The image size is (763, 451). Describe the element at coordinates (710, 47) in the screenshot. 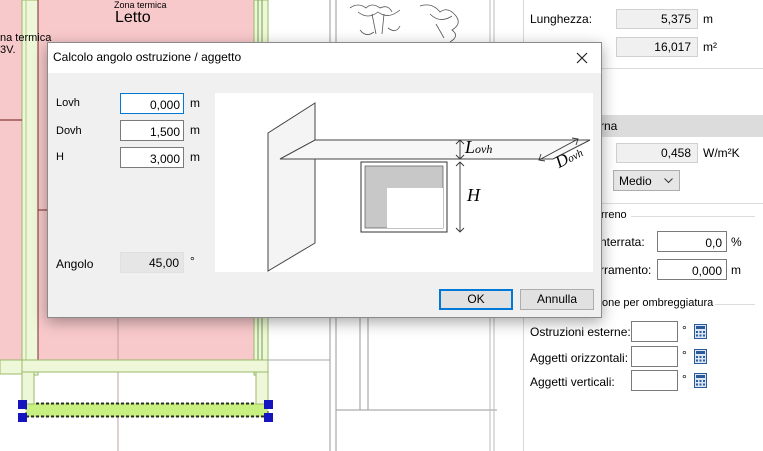

I see `area-unit: m²` at that location.